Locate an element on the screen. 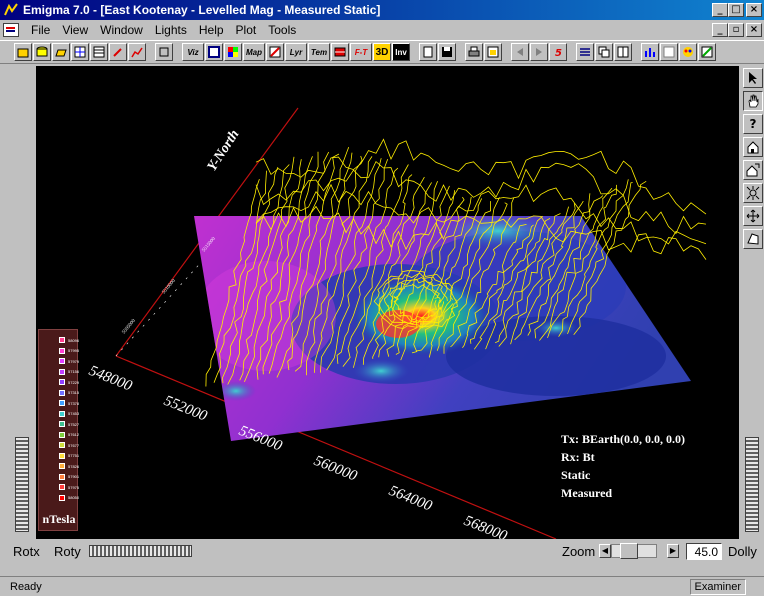 Image resolution: width=764 pixels, height=596 pixels. legend-row: 57527 is located at coordinates (69, 424).